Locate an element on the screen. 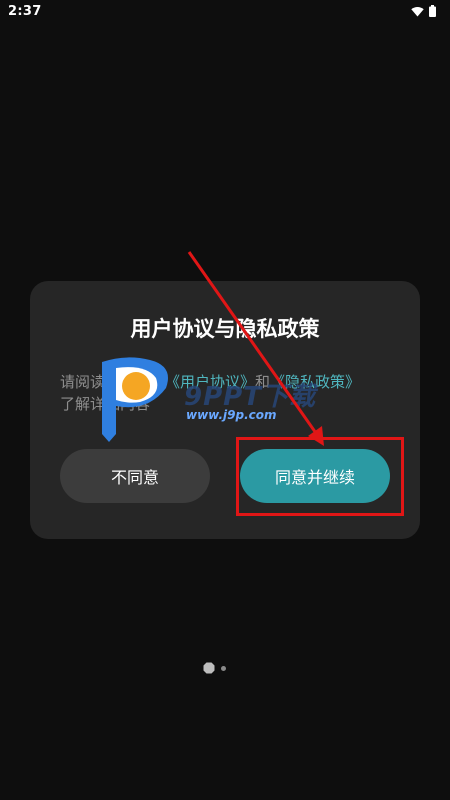 This screenshot has height=800, width=450. status-bar: 2:37 is located at coordinates (225, 11).